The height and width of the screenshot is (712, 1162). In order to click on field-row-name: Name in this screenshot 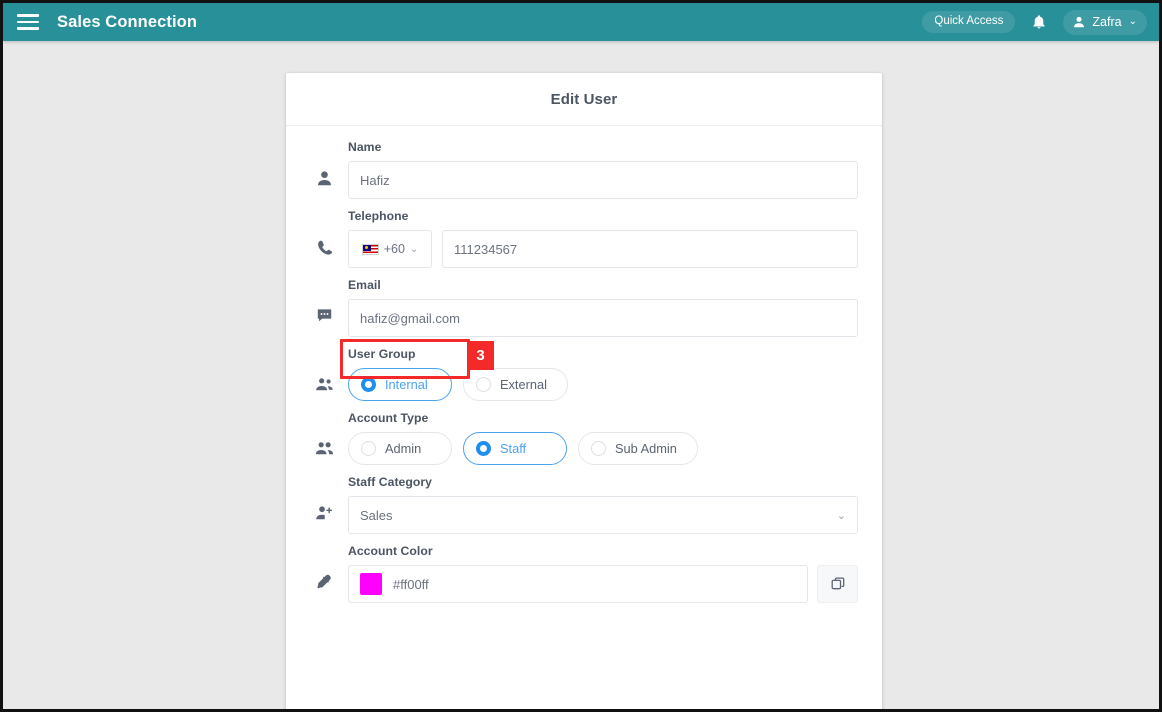, I will do `click(579, 169)`.